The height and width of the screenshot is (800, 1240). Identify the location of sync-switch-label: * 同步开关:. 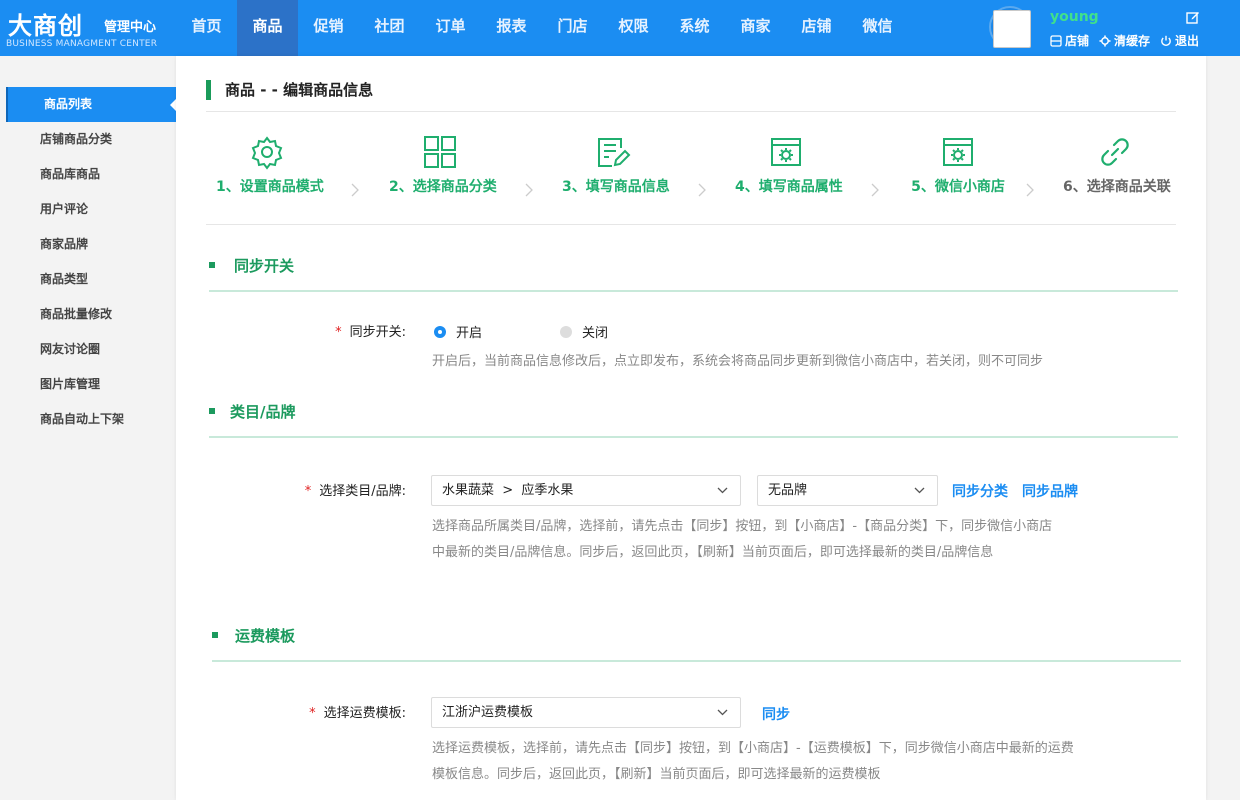
(366, 330).